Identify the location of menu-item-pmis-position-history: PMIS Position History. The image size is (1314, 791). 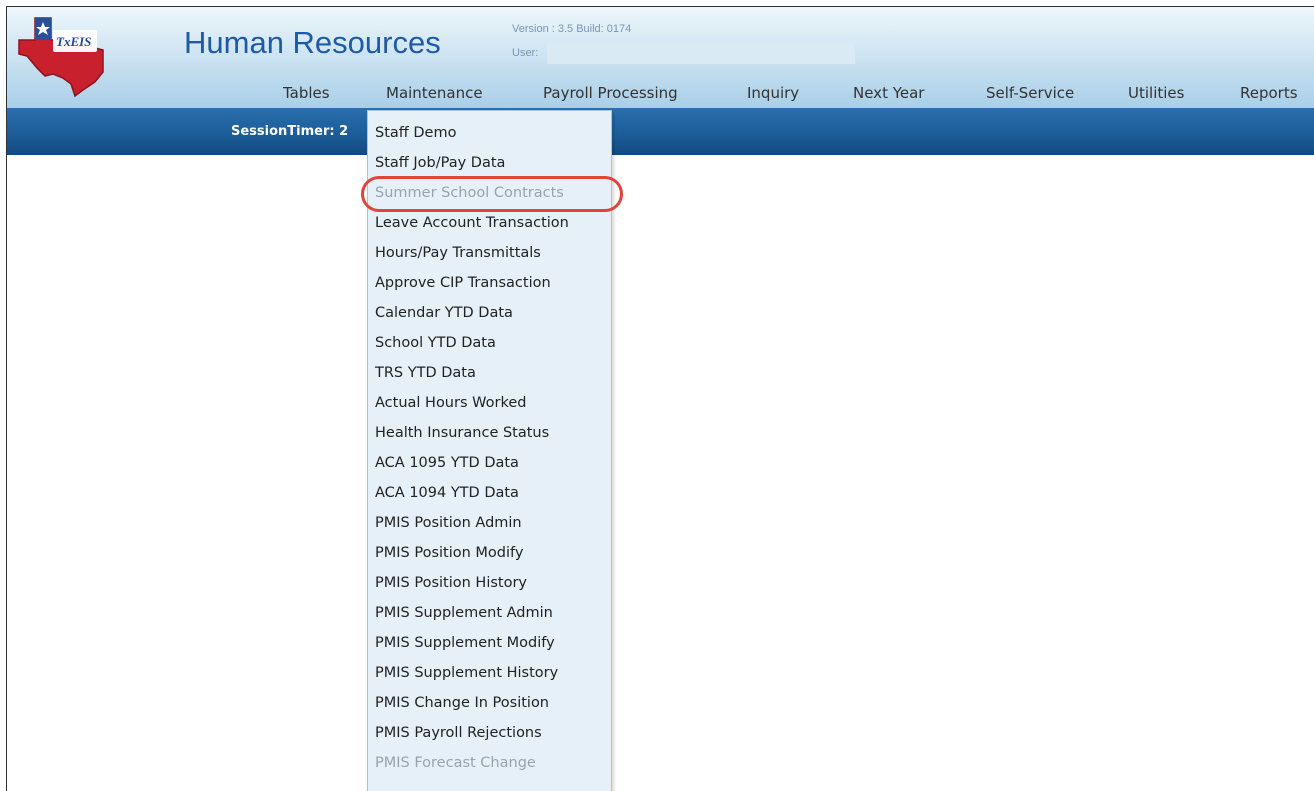
(451, 583).